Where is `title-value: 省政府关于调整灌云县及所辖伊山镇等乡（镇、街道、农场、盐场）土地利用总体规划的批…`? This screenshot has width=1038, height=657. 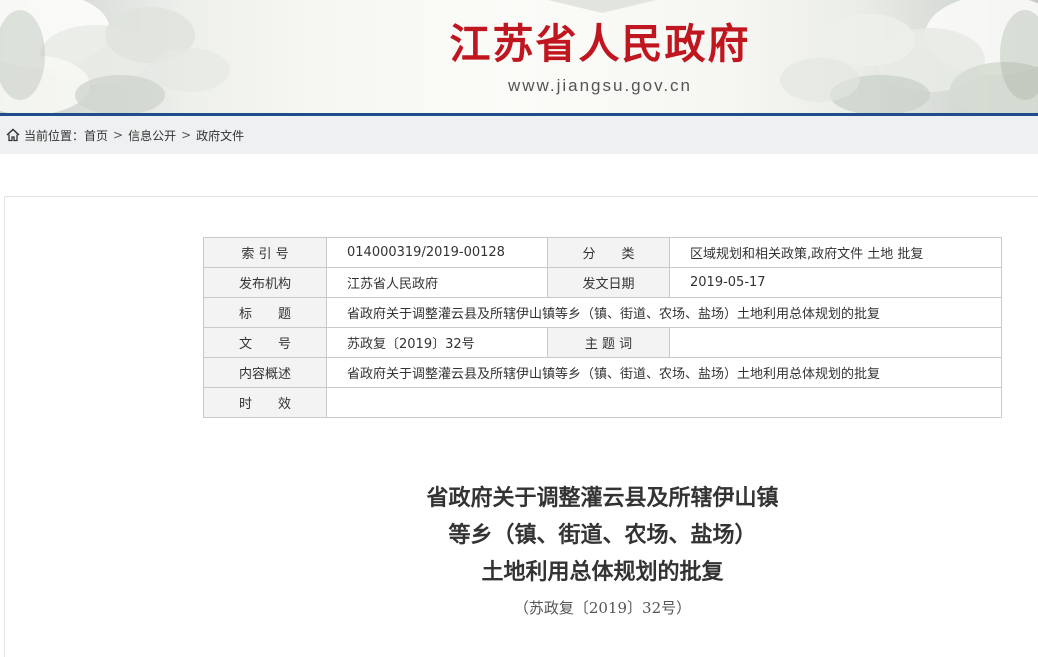
title-value: 省政府关于调整灌云县及所辖伊山镇等乡（镇、街道、农场、盐场）土地利用总体规划的批… is located at coordinates (664, 312).